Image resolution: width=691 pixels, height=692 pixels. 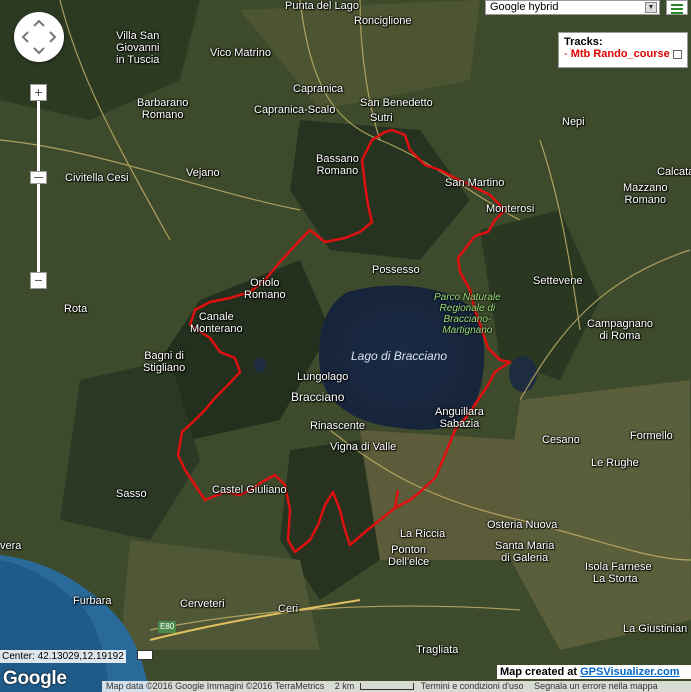 I want to click on scale-bar, so click(x=387, y=687).